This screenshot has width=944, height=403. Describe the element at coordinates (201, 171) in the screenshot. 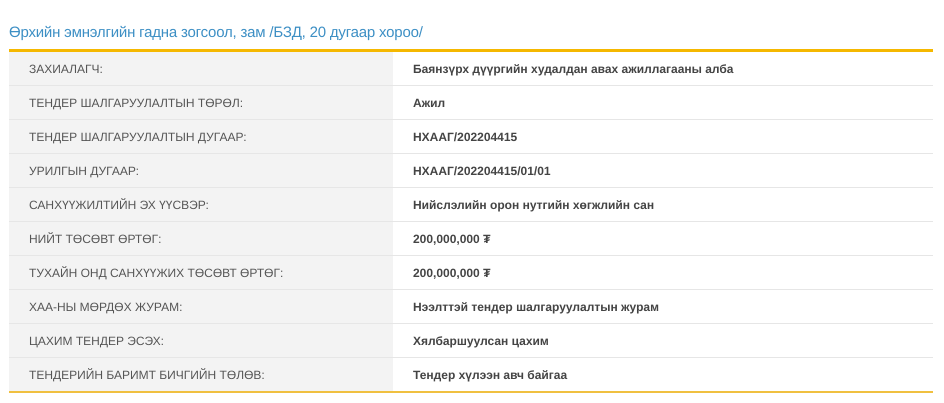

I see `field-label: УРИЛГЫН ДУГААР:` at that location.